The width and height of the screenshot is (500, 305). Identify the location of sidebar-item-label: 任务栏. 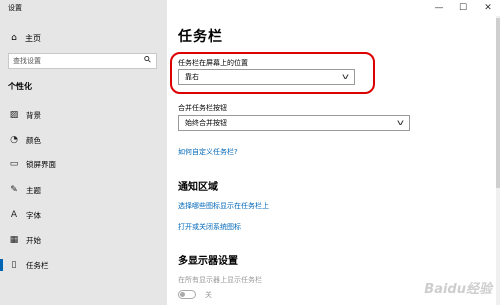
(37, 265).